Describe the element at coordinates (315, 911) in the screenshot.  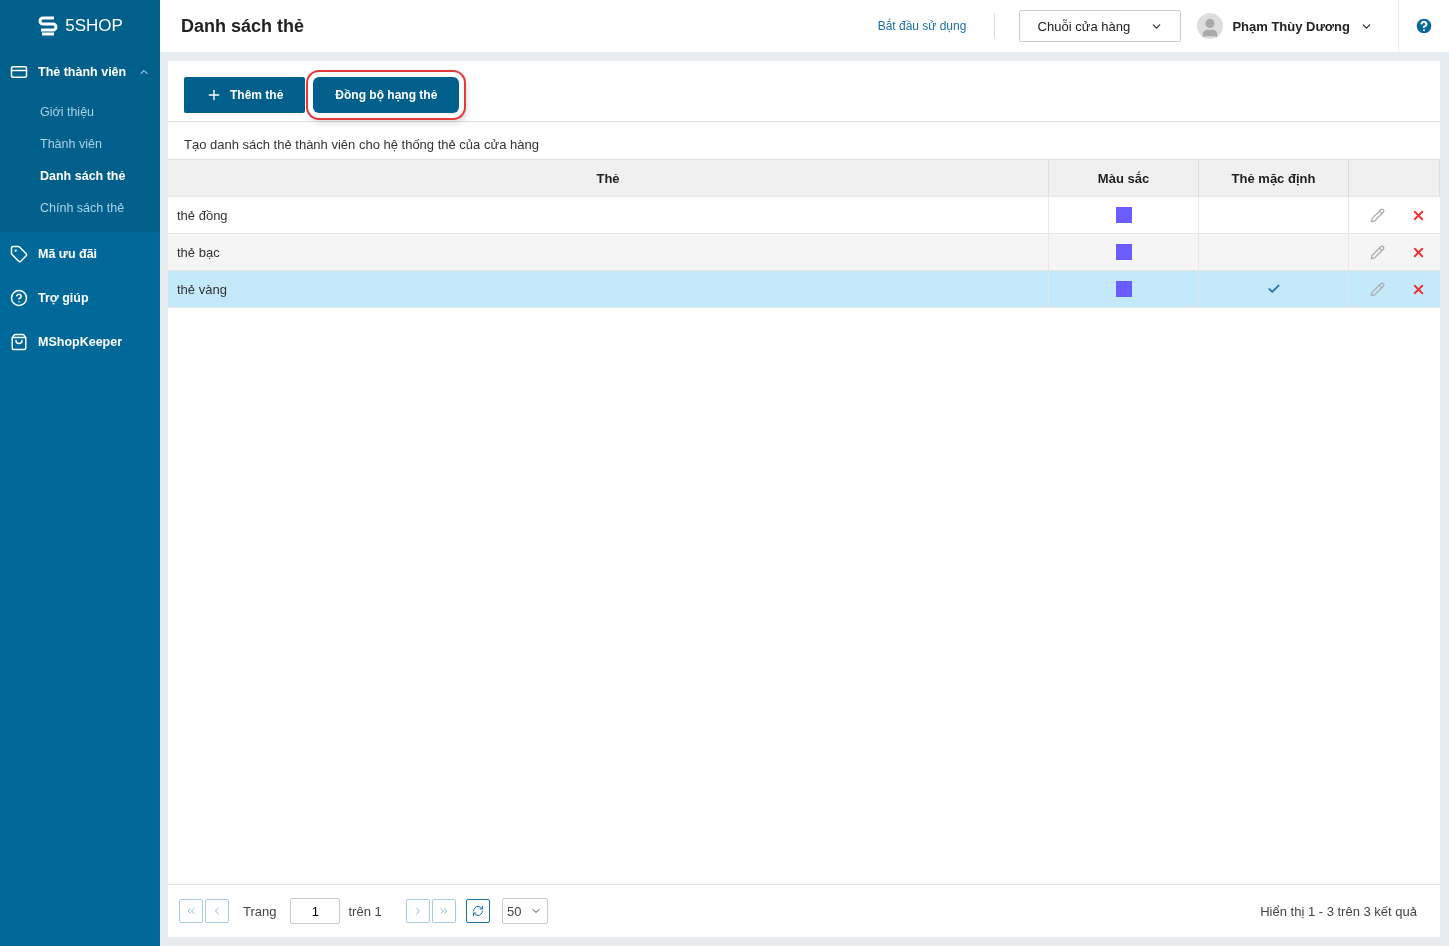
I see `page-input: 1` at that location.